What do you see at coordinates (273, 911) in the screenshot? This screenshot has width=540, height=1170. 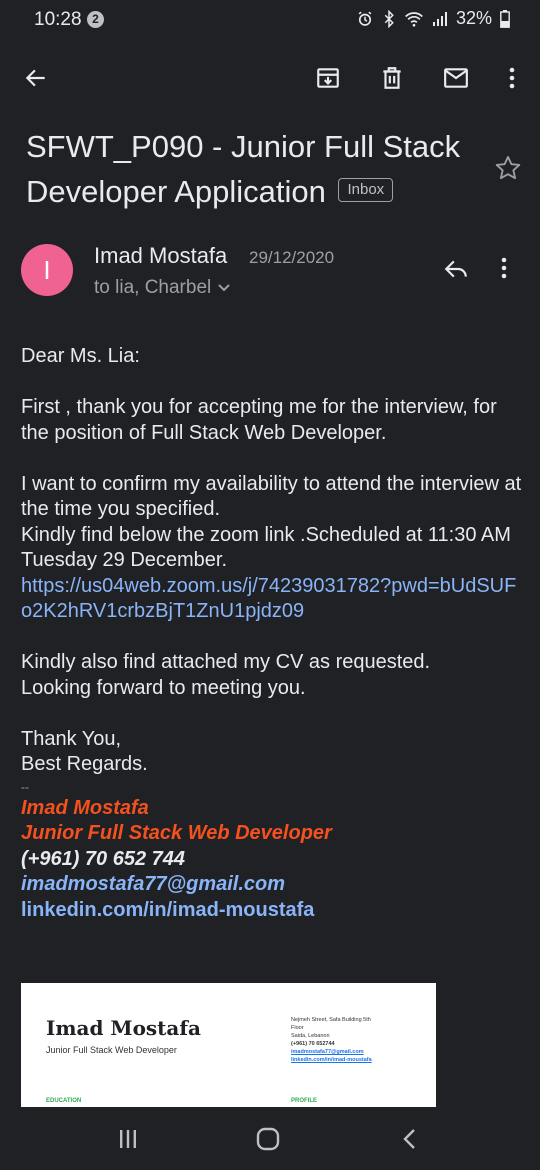 I see `signature-linkedin: linkedin.com/in/imad-moustafa` at bounding box center [273, 911].